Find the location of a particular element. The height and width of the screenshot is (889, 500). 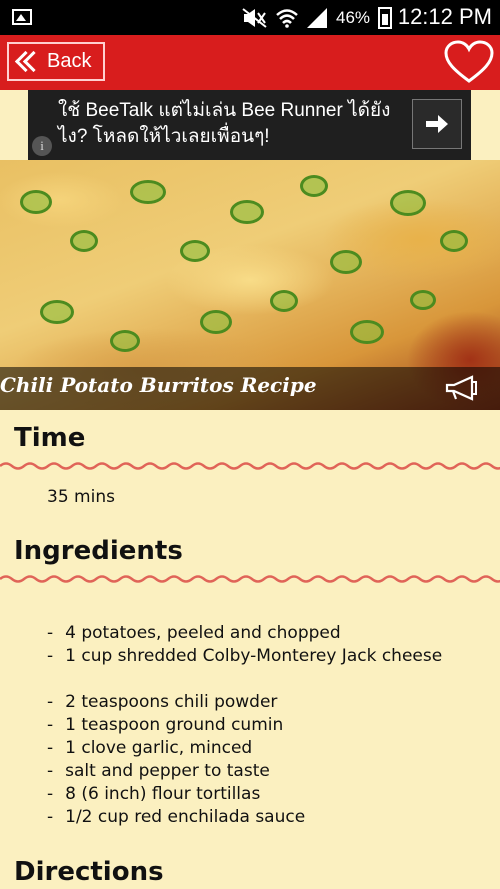

status-icons: 46% is located at coordinates (317, 18).